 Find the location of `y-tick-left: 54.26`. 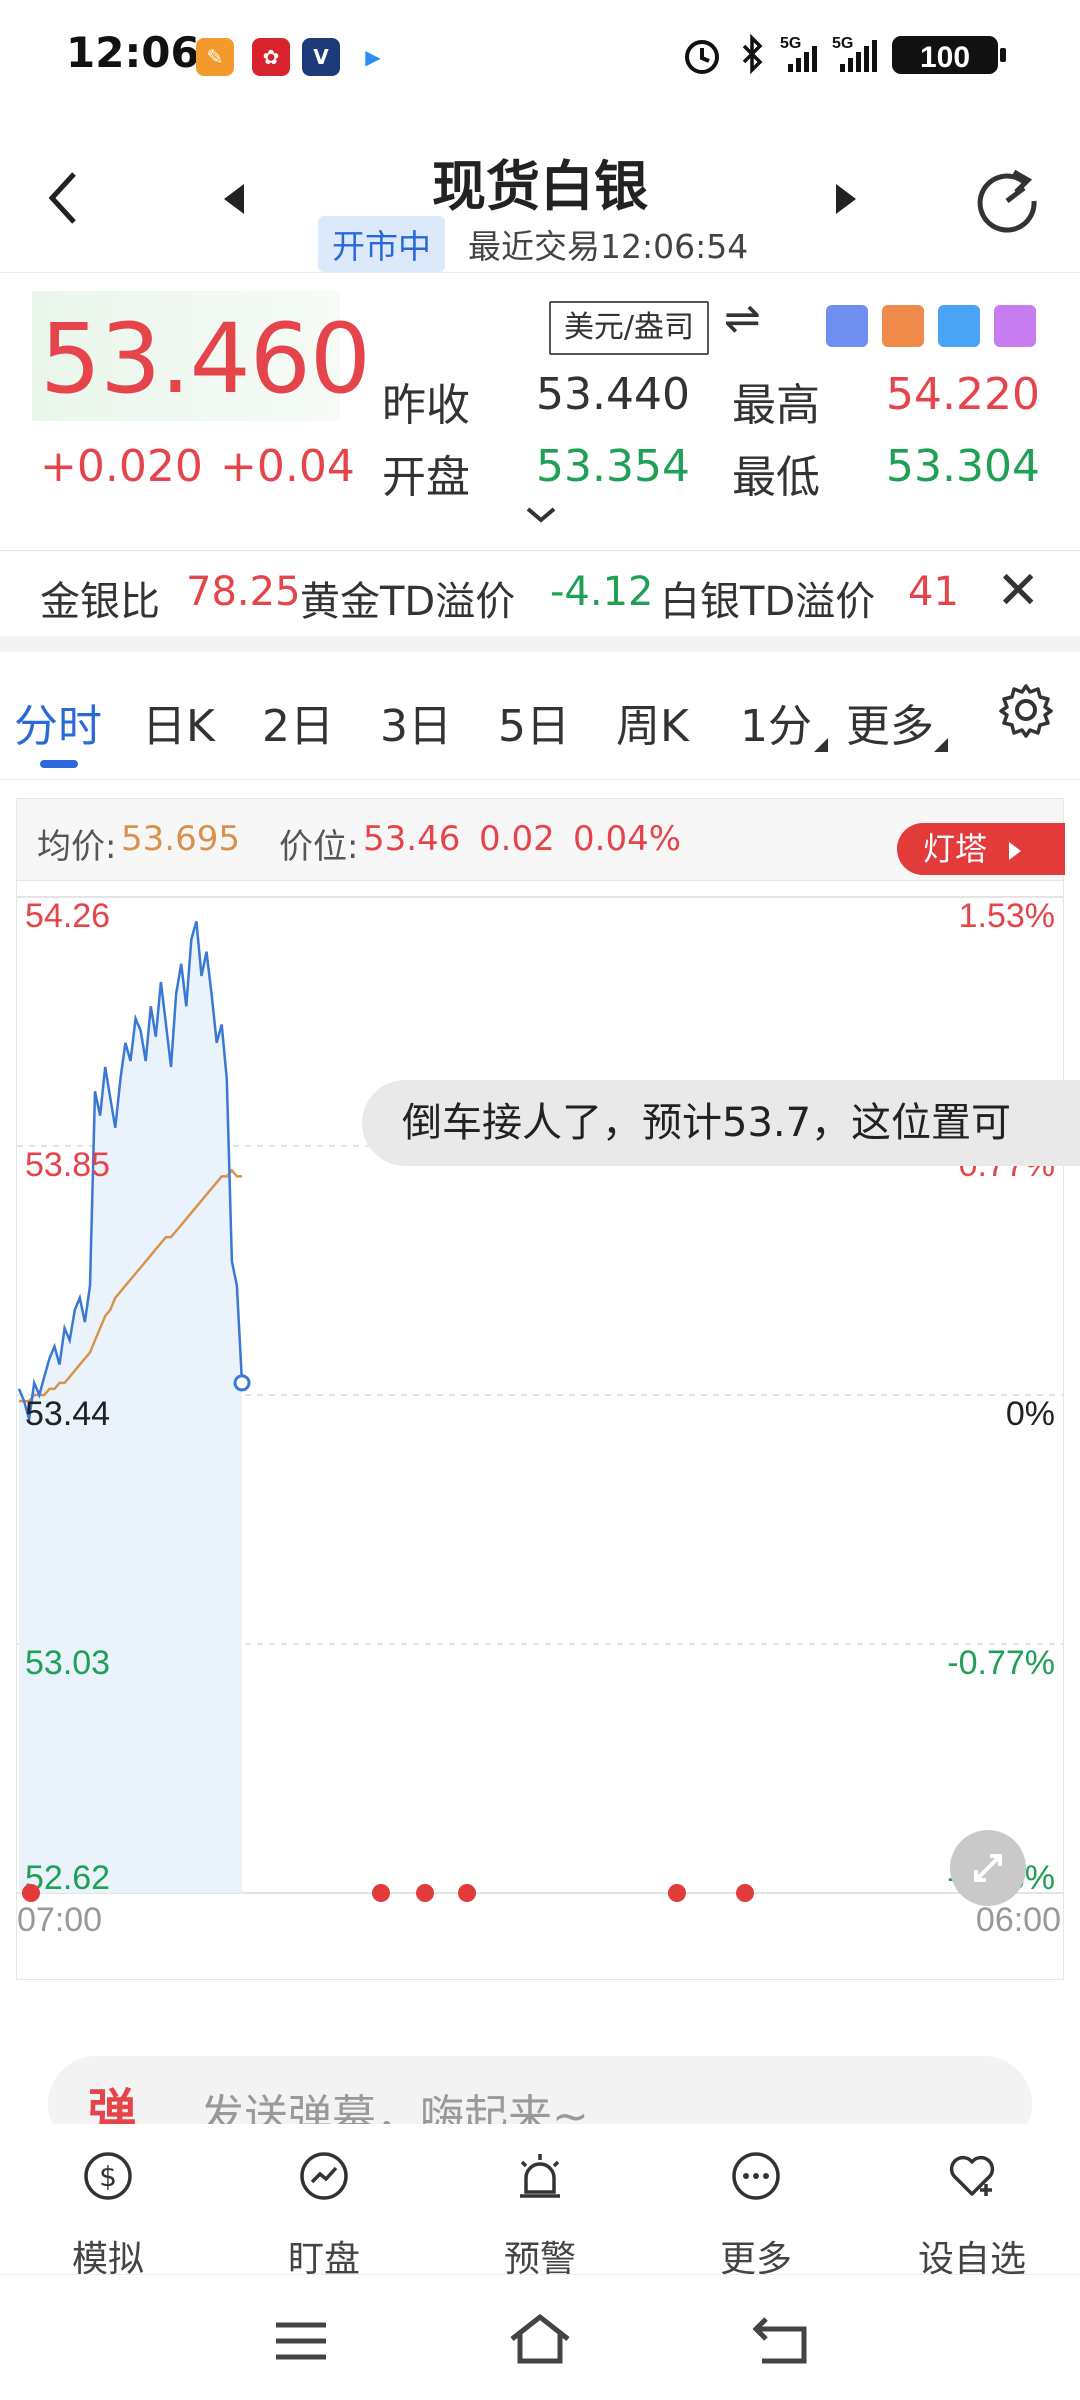

y-tick-left: 54.26 is located at coordinates (67, 916).